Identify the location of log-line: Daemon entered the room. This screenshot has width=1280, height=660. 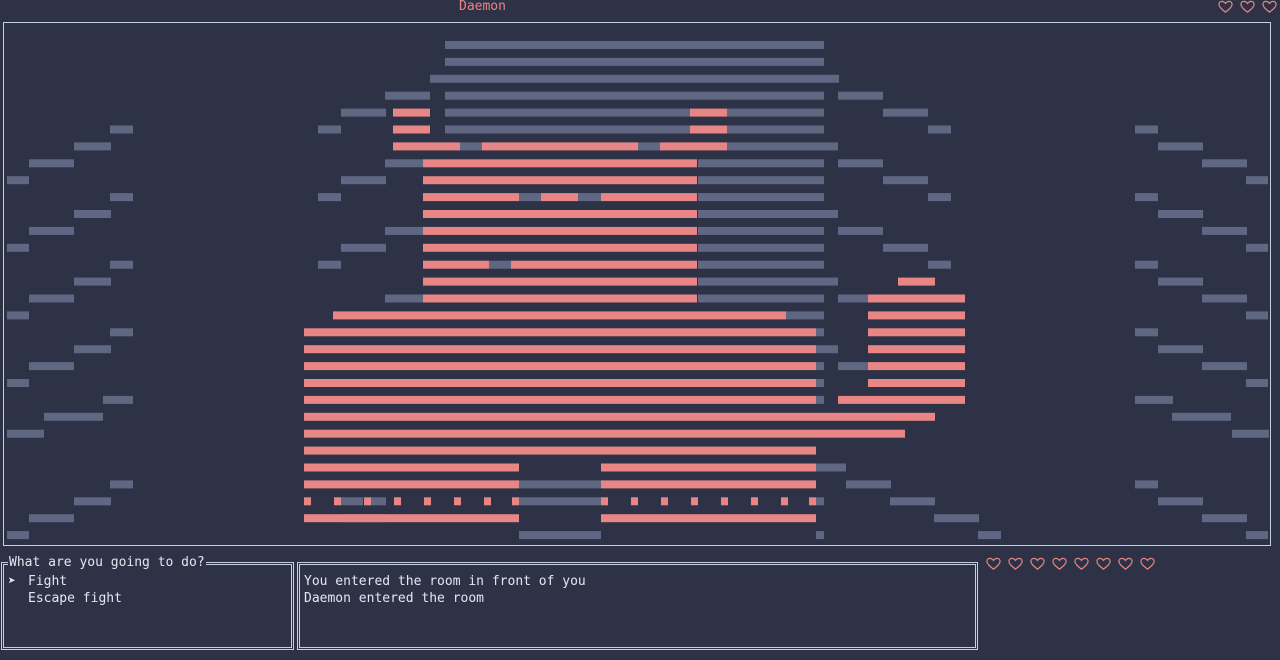
(394, 598).